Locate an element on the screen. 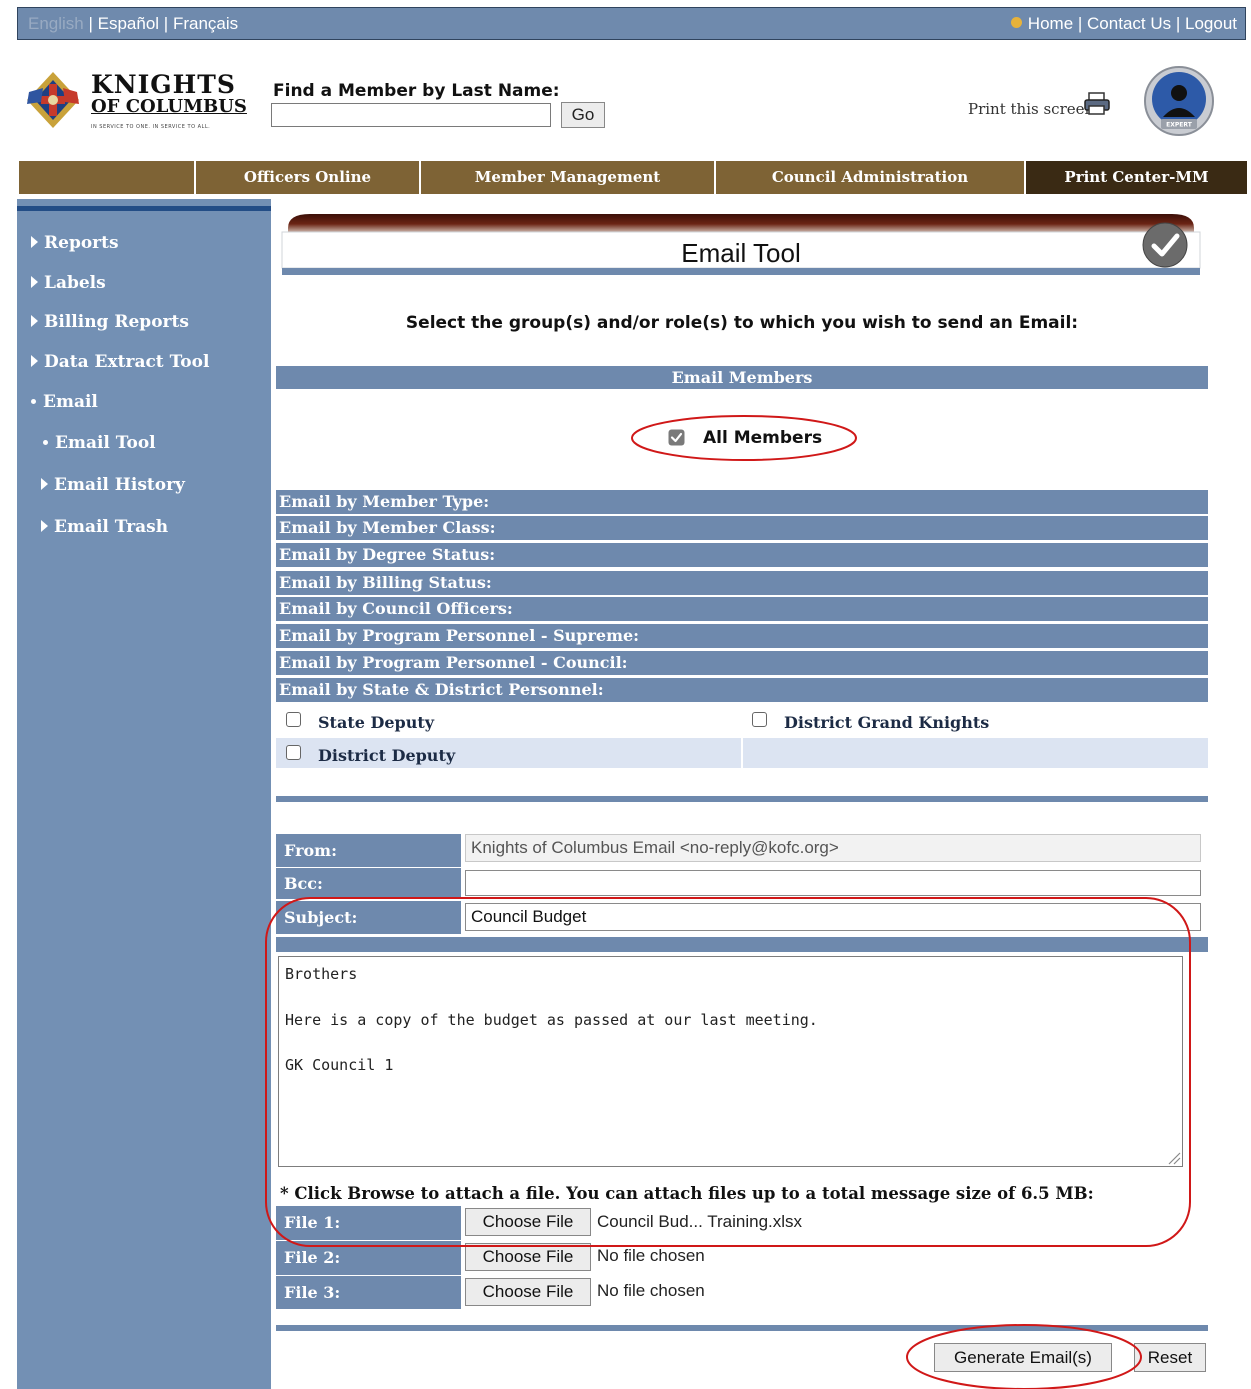 This screenshot has width=1251, height=1389. all-members-checkbox is located at coordinates (676, 437).